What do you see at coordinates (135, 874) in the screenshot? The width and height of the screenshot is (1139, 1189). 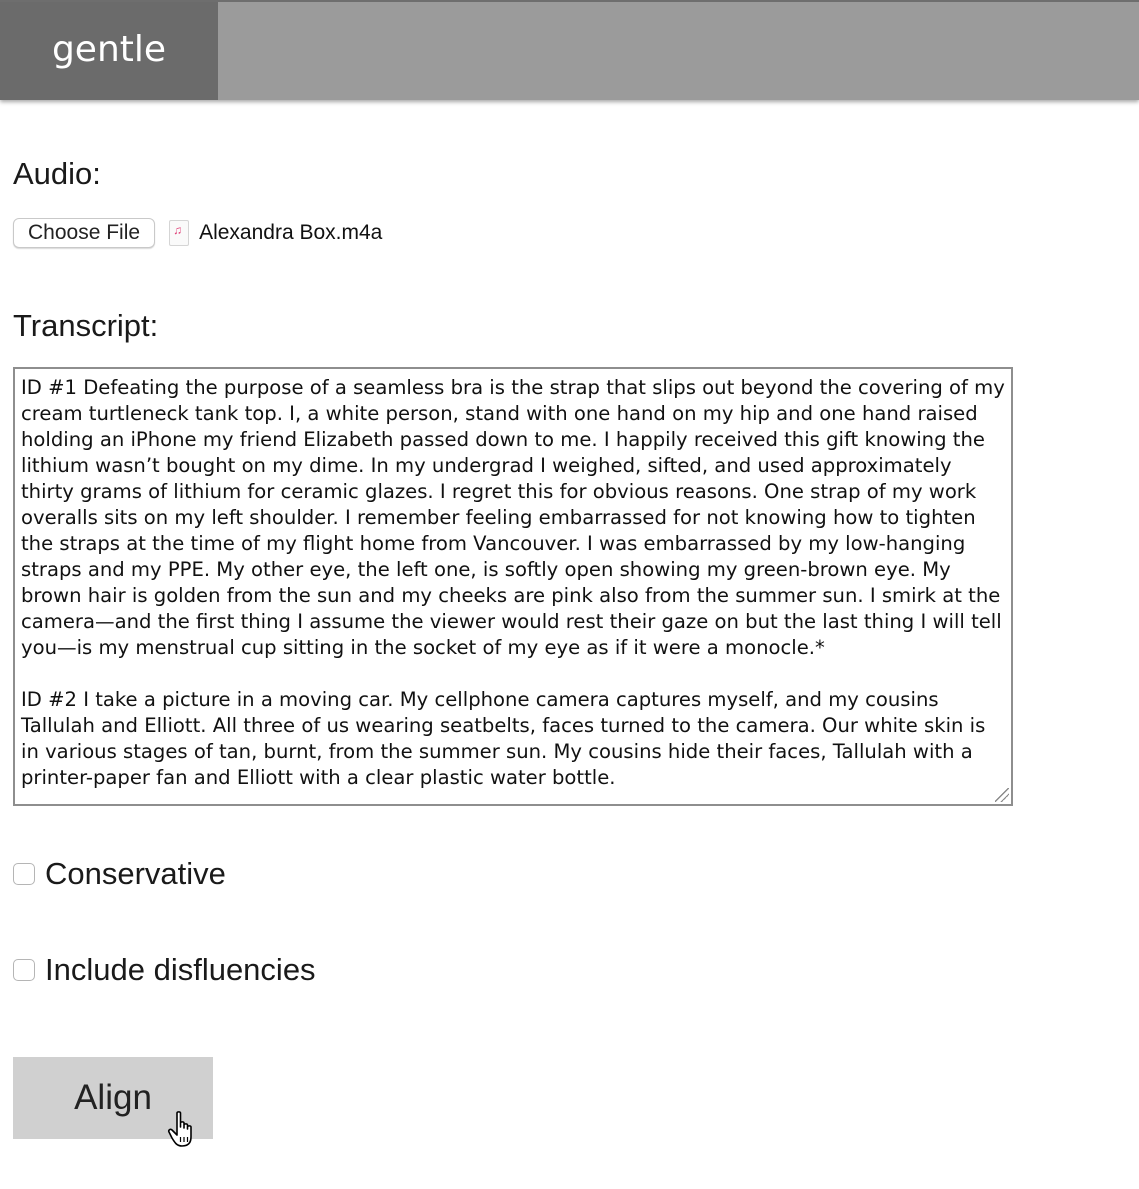 I see `conservative-label: Conservative` at bounding box center [135, 874].